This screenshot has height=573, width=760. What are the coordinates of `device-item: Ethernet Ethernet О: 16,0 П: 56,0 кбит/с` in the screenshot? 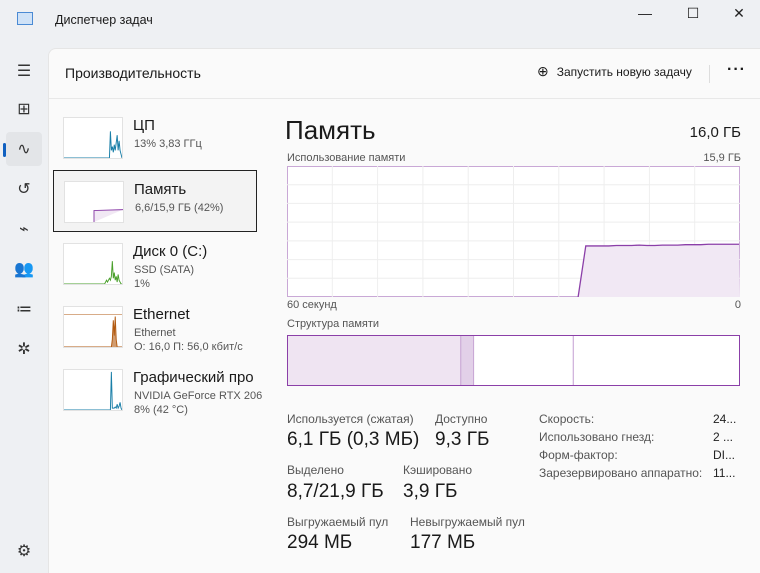 It's located at (155, 327).